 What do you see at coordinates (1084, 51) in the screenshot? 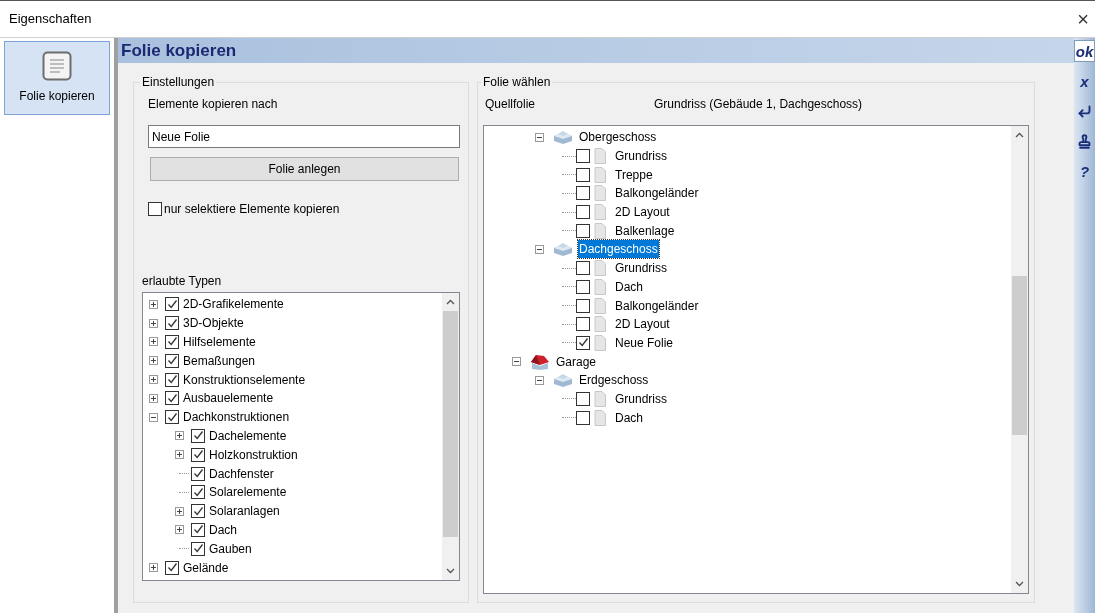
I see `toolbar-button: ok` at bounding box center [1084, 51].